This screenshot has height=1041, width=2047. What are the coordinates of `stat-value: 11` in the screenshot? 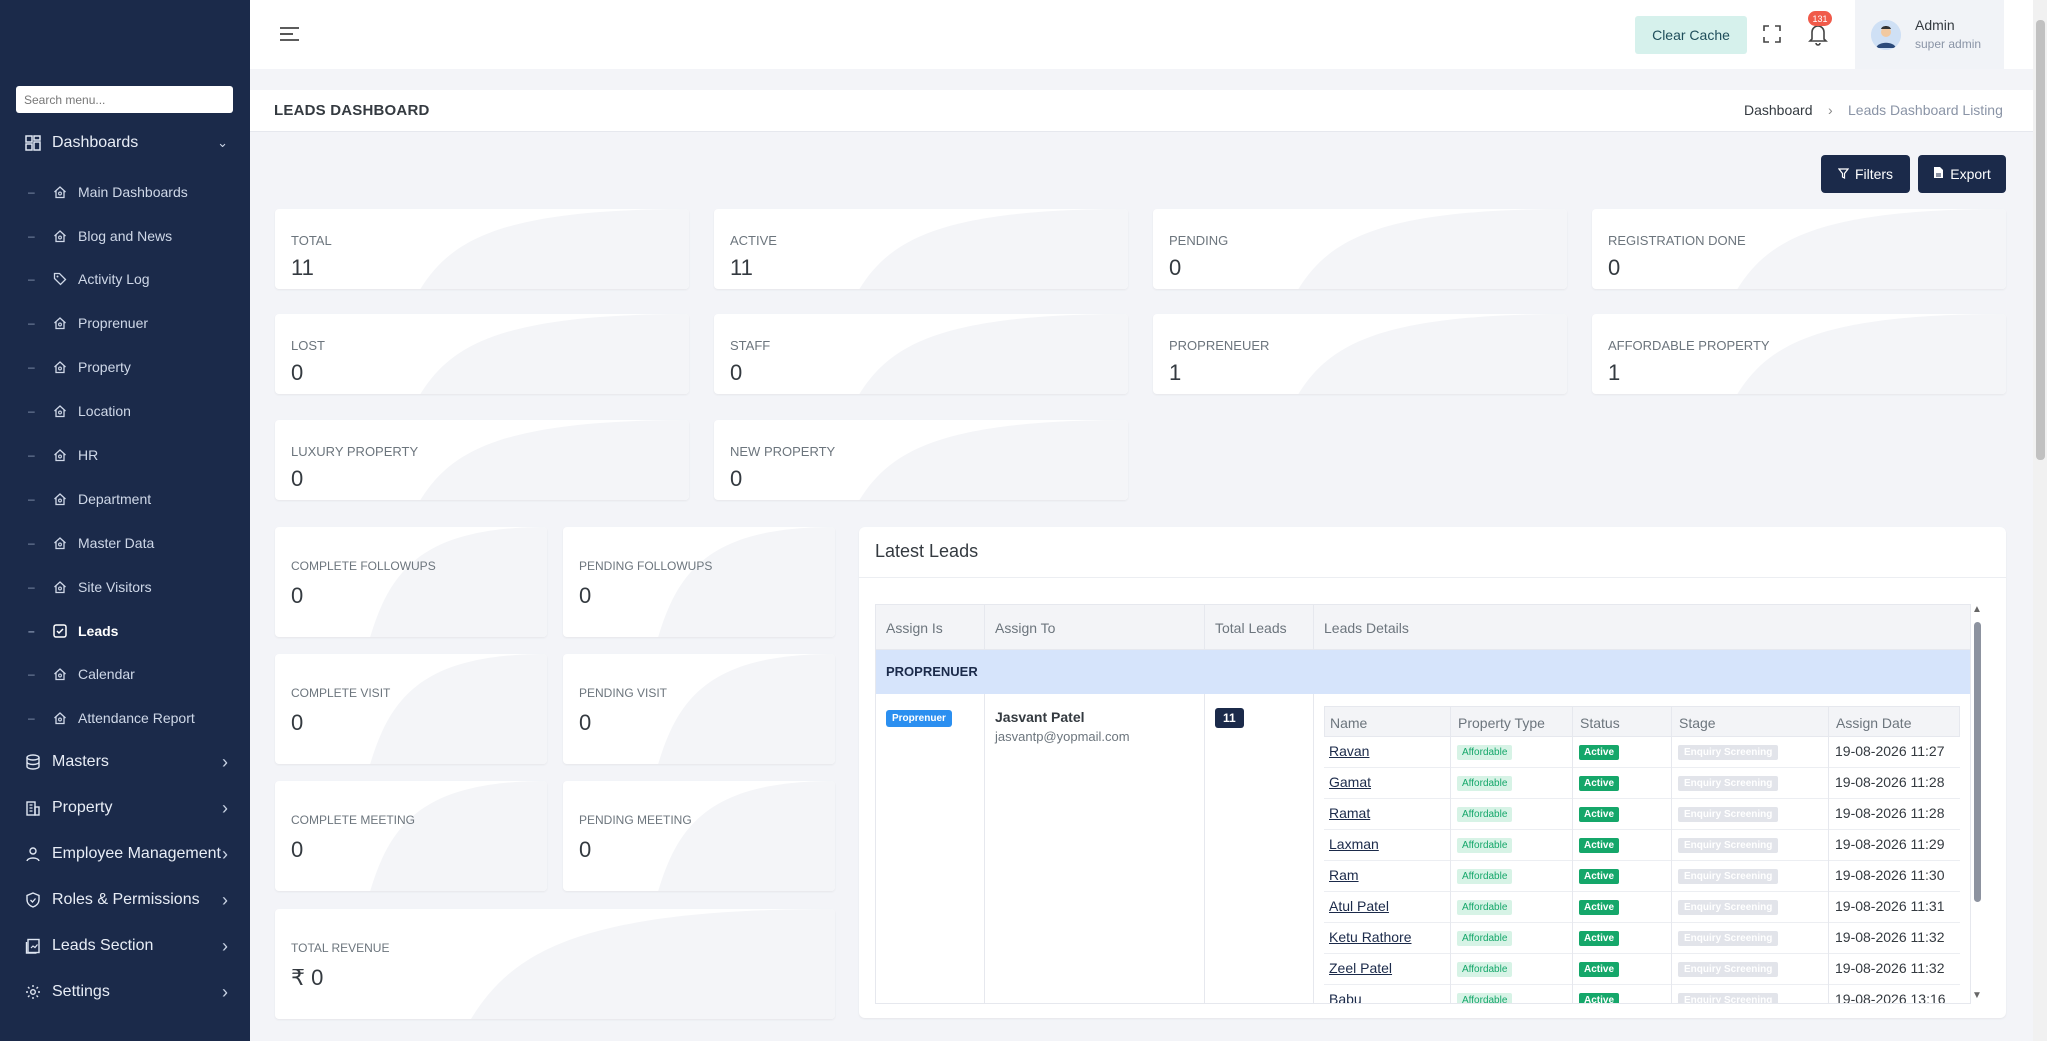 It's located at (741, 267).